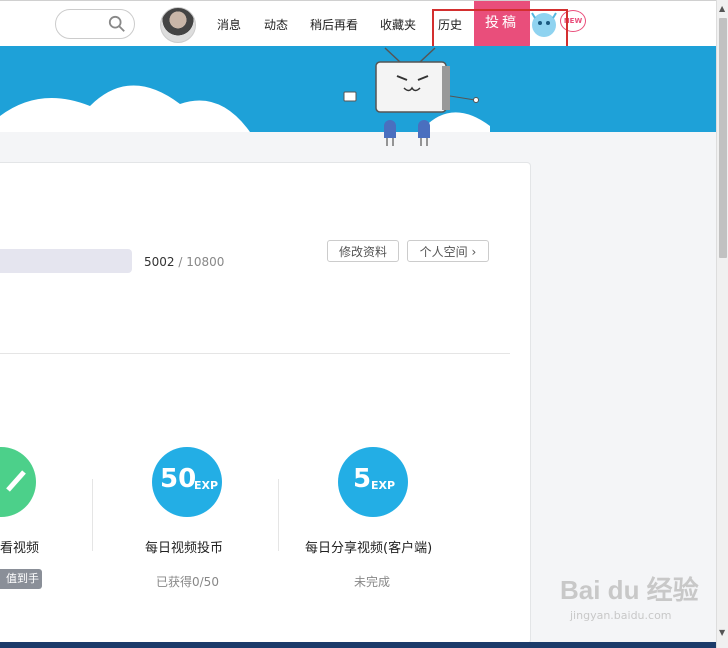 The width and height of the screenshot is (728, 648). What do you see at coordinates (398, 24) in the screenshot?
I see `nav-favorites: 收藏夹` at bounding box center [398, 24].